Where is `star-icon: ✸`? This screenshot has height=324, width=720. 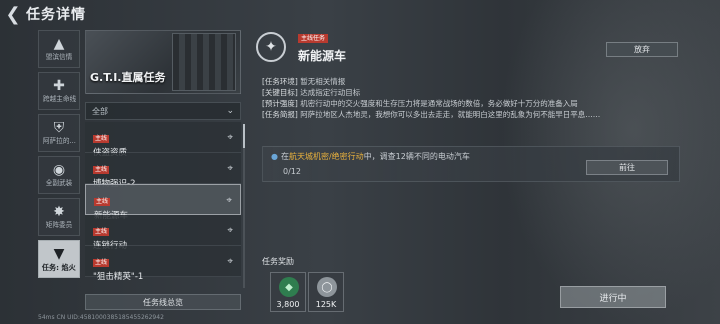 star-icon: ✸ is located at coordinates (59, 212).